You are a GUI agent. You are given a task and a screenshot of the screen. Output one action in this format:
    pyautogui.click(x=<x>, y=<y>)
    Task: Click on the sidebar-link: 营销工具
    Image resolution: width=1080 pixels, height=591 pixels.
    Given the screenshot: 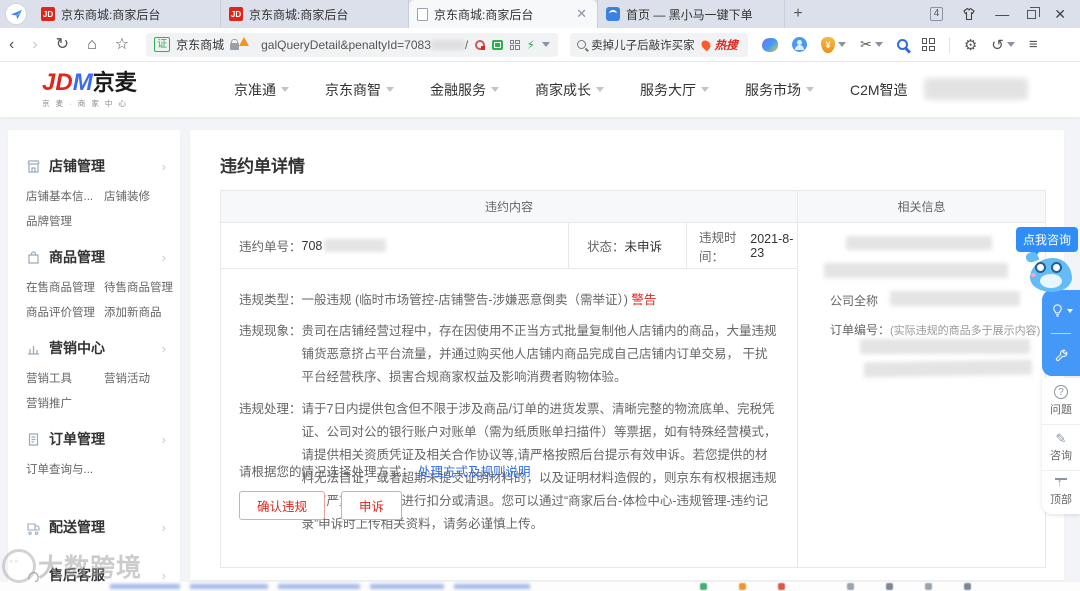 What is the action you would take?
    pyautogui.click(x=65, y=378)
    